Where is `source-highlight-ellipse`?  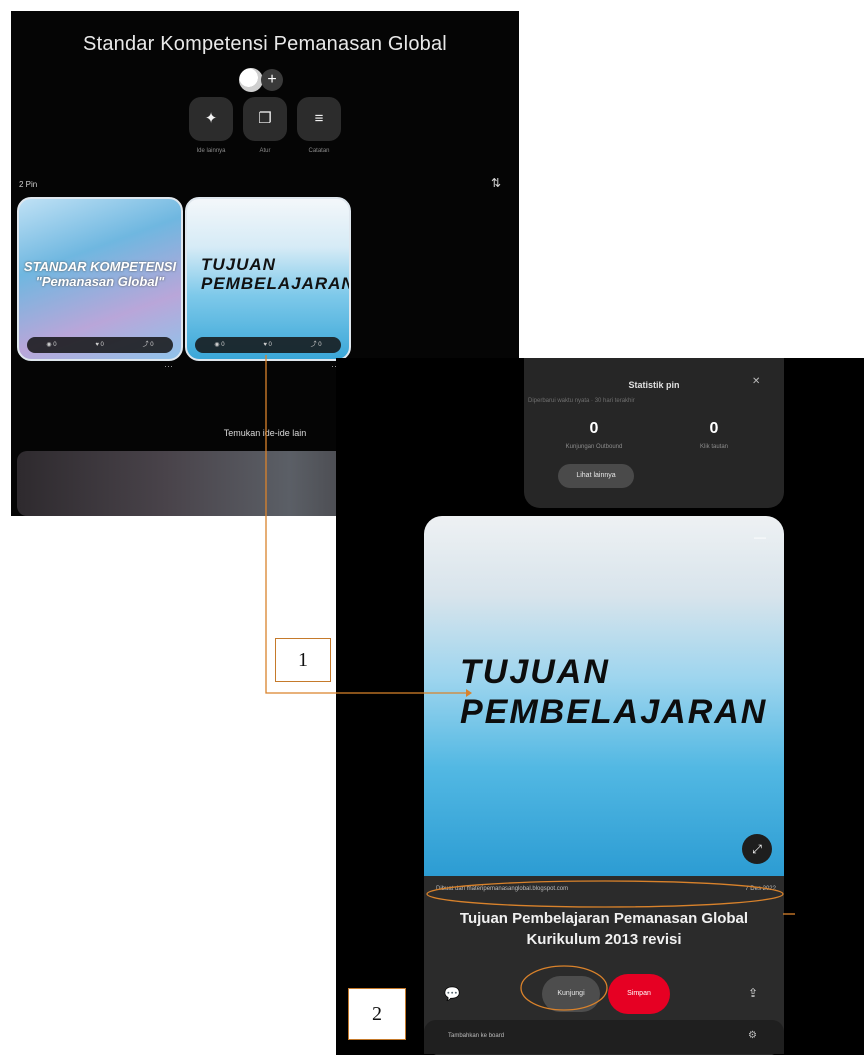
source-highlight-ellipse is located at coordinates (605, 894).